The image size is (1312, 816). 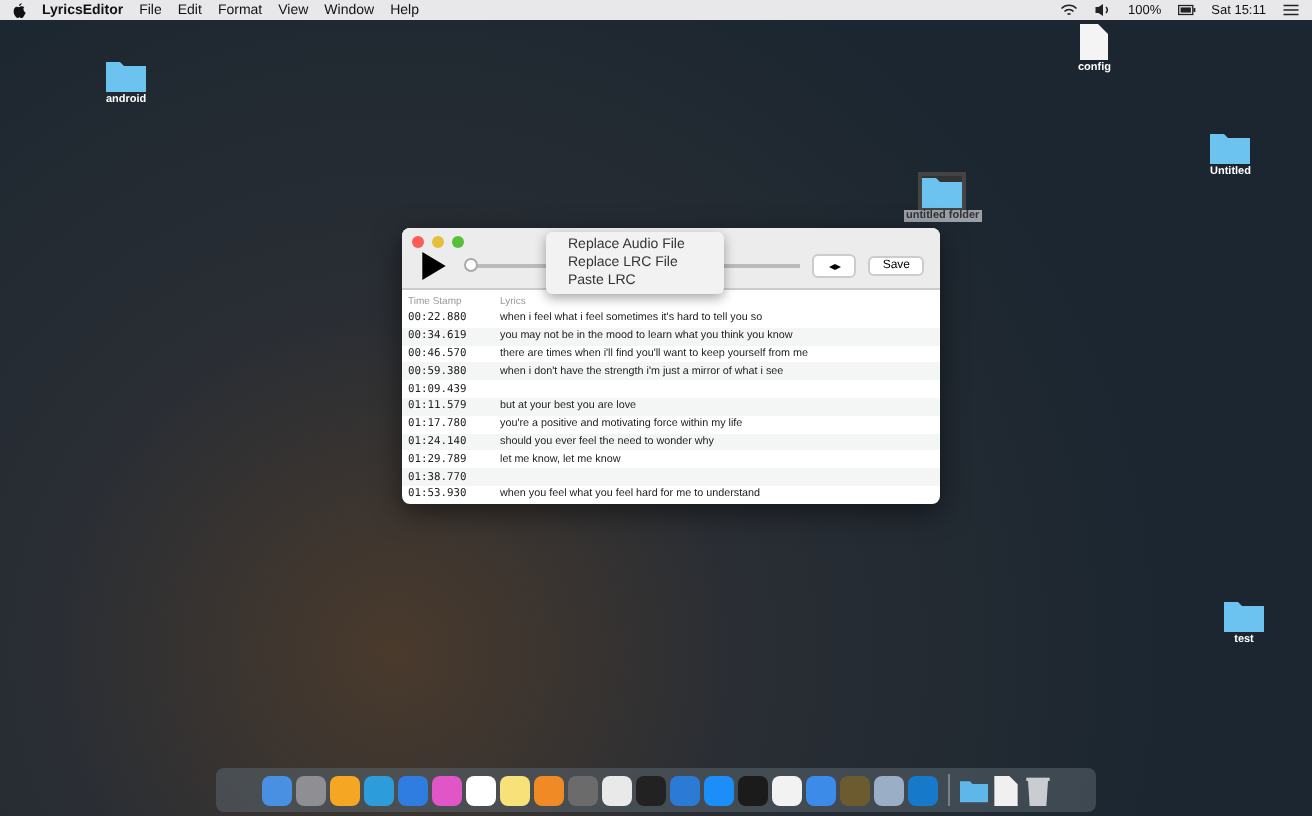 What do you see at coordinates (471, 265) in the screenshot?
I see `slider-thumb` at bounding box center [471, 265].